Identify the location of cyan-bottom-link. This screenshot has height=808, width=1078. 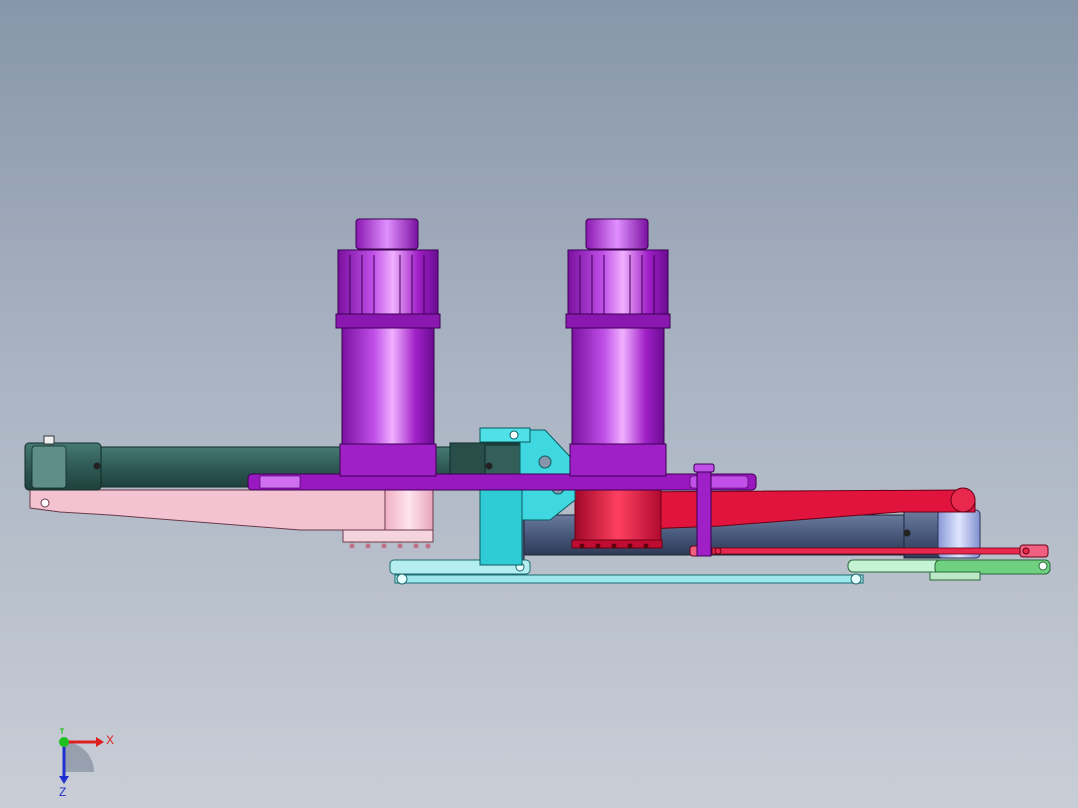
(626, 572).